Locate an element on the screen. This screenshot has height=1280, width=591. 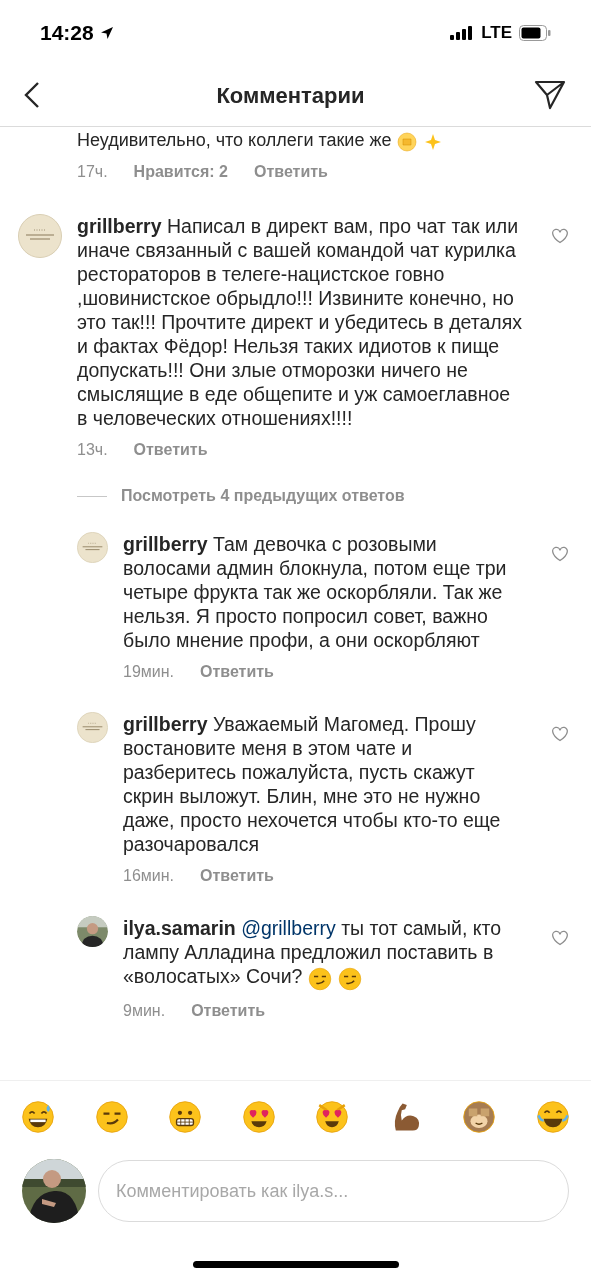
hearteyes-emoji-icon is located at coordinates (258, 1117).